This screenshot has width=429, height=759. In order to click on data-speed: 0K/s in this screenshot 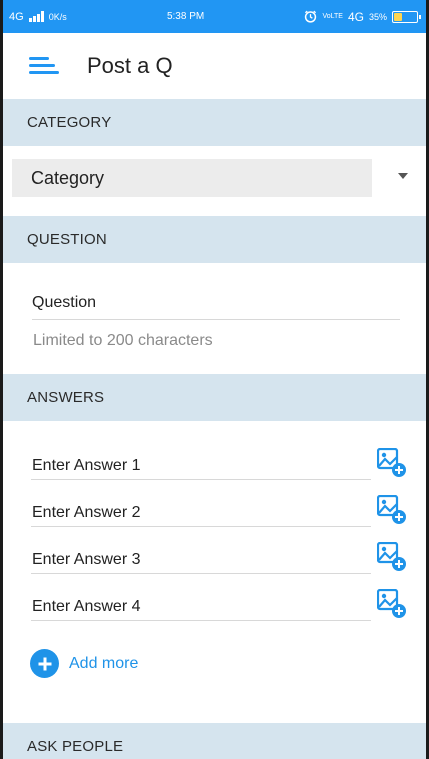, I will do `click(57, 16)`.